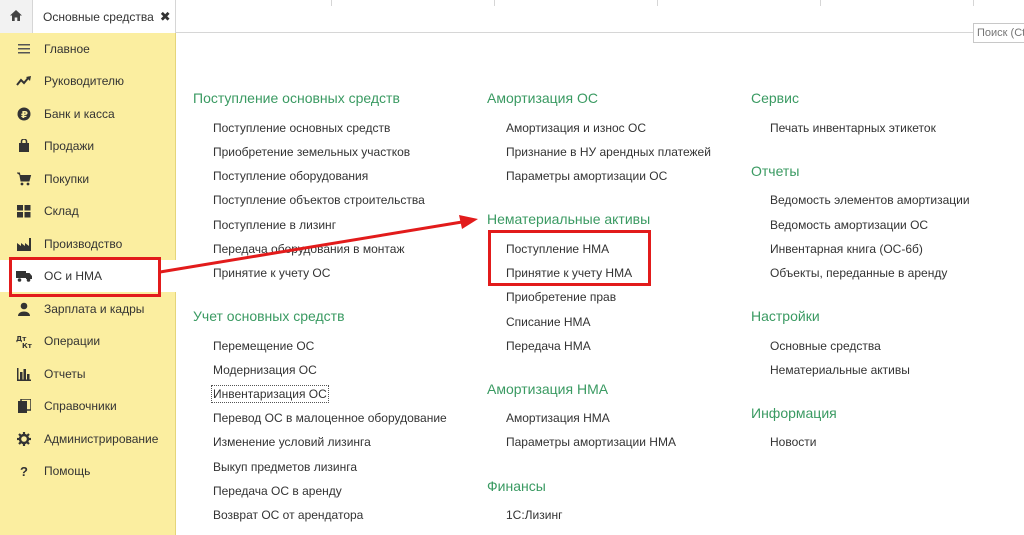 This screenshot has height=535, width=1024. What do you see at coordinates (516, 486) in the screenshot?
I see `section-title-finance: Финансы` at bounding box center [516, 486].